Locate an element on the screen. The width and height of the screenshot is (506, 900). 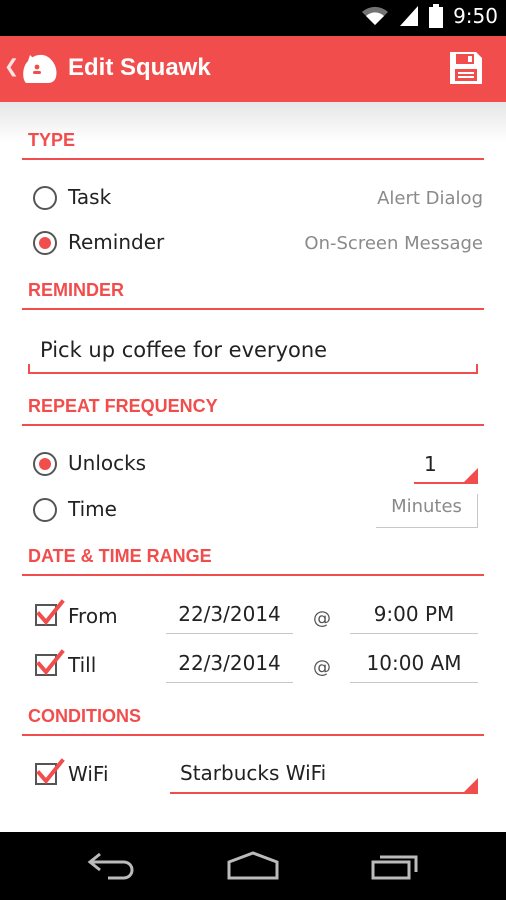
wifi-network-spinner: Starbucks WiFi is located at coordinates (324, 775).